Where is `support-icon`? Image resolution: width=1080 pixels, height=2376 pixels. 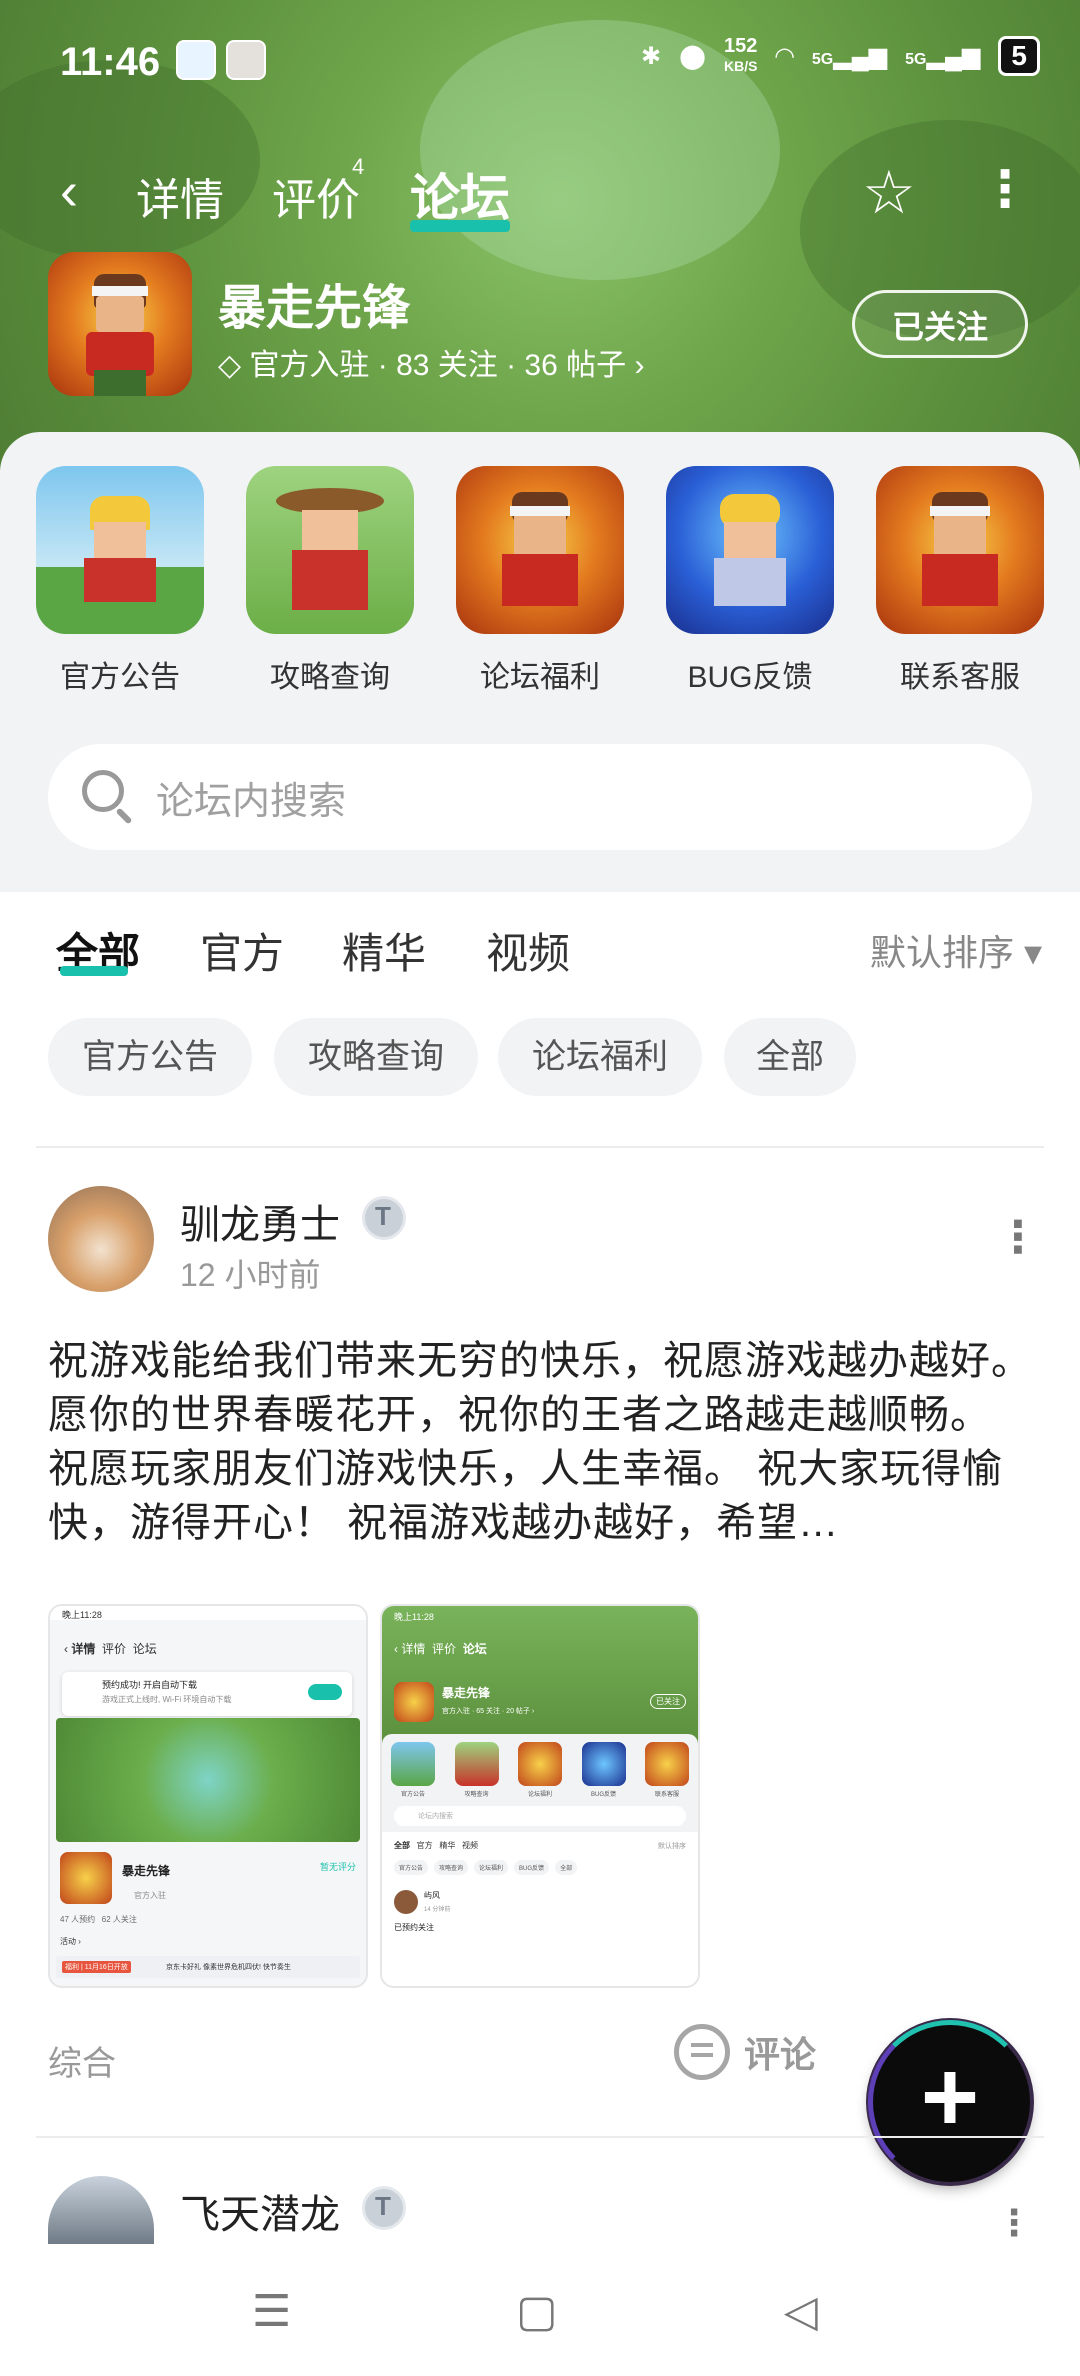 support-icon is located at coordinates (960, 550).